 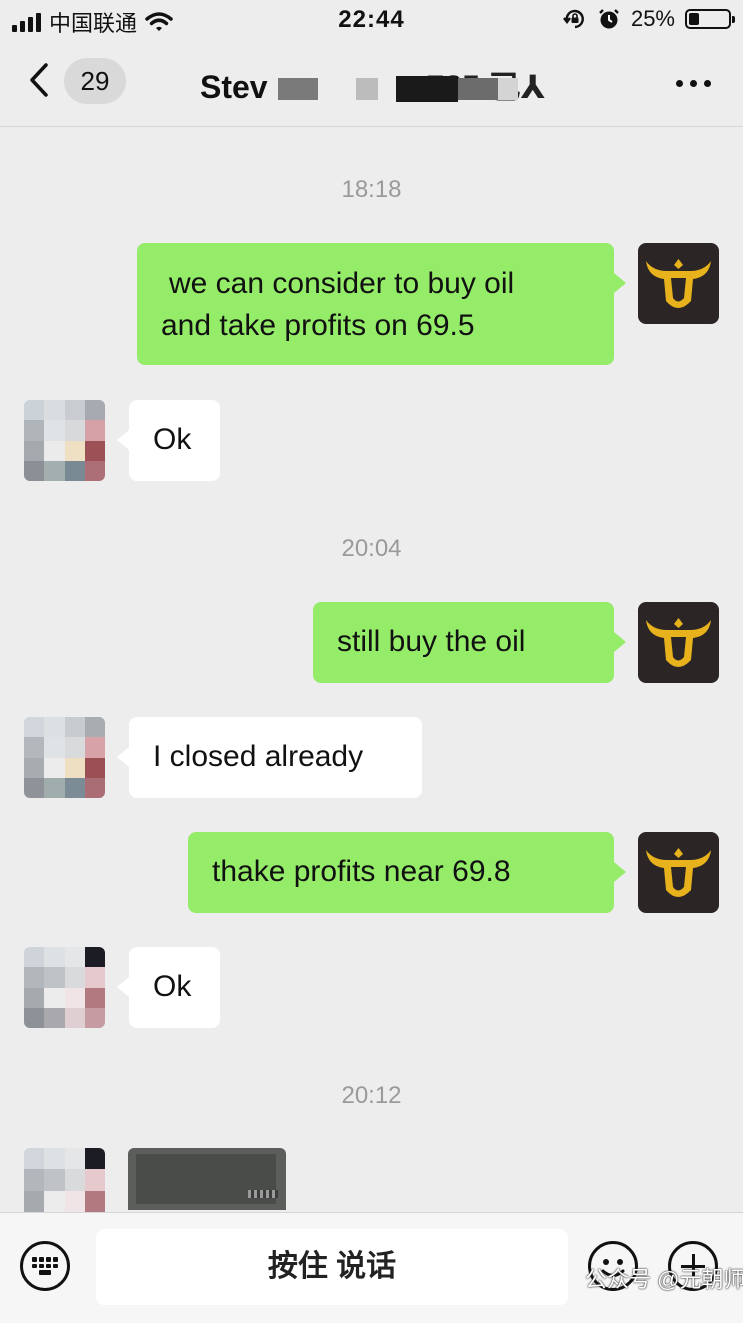 What do you see at coordinates (332, 1267) in the screenshot?
I see `hold-to-talk-button: 按住 说话` at bounding box center [332, 1267].